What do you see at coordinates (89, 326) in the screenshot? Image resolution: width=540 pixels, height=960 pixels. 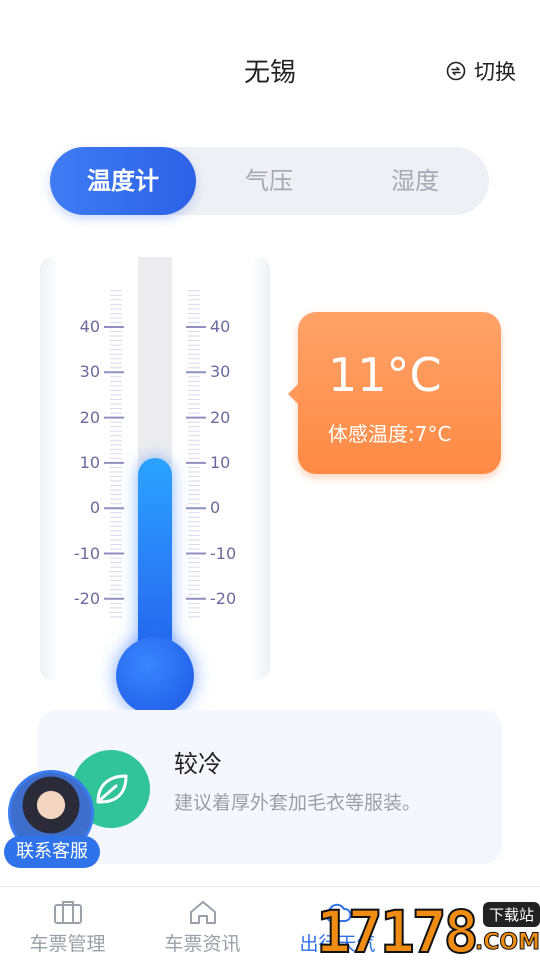 I see `tick-label-left: 40` at bounding box center [89, 326].